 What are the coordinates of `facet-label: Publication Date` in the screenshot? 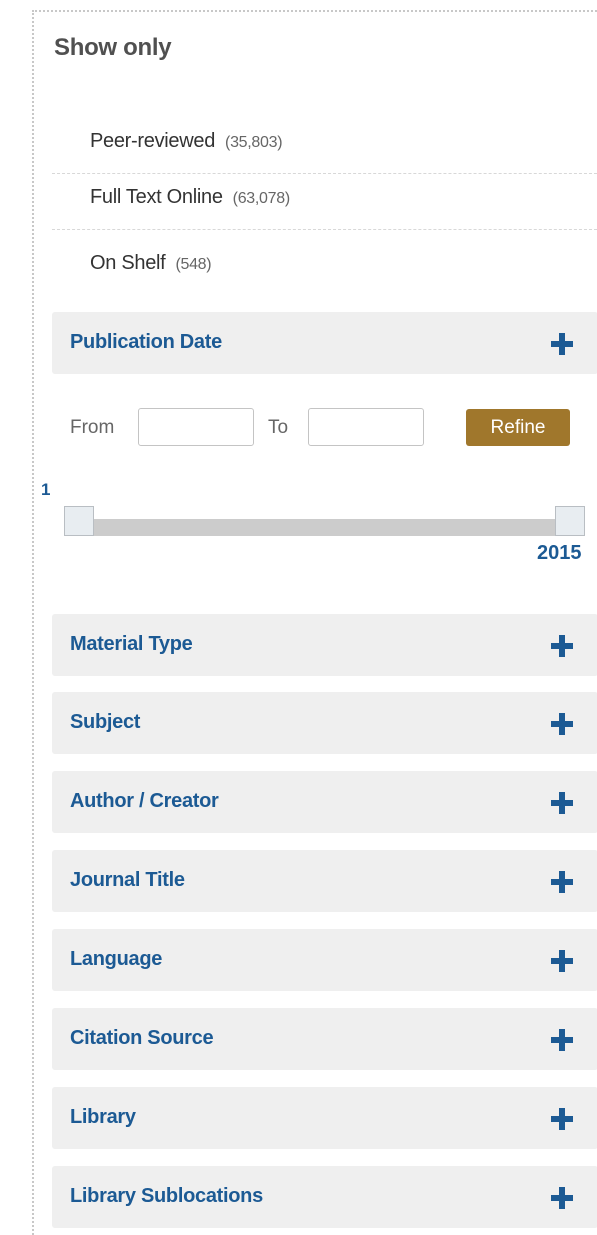 It's located at (146, 342).